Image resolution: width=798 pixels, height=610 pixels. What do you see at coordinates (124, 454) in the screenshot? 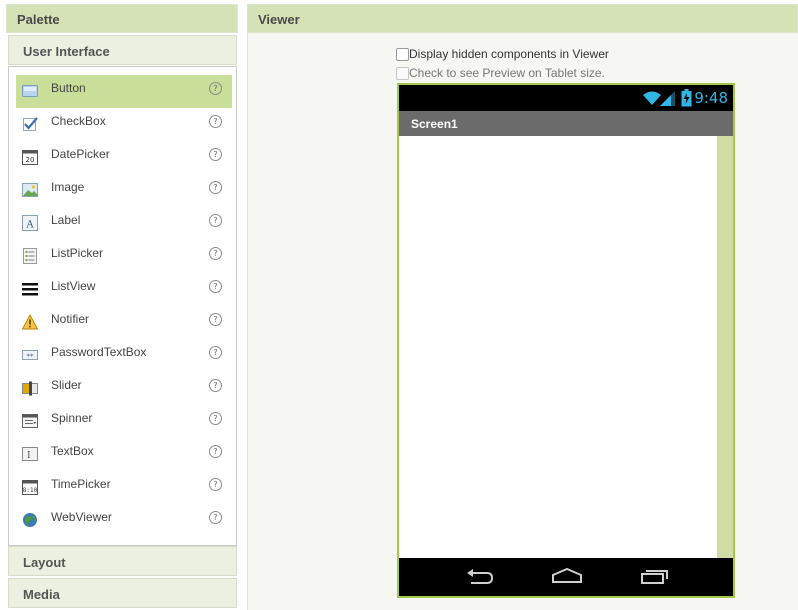
I see `palette-item-textbox: I TextBox ?` at bounding box center [124, 454].